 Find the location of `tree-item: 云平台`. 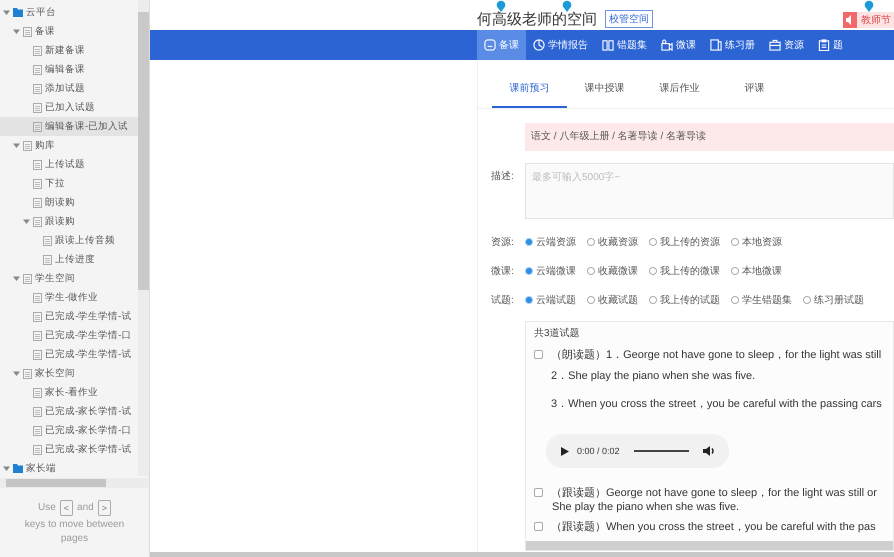

tree-item: 云平台 is located at coordinates (69, 12).